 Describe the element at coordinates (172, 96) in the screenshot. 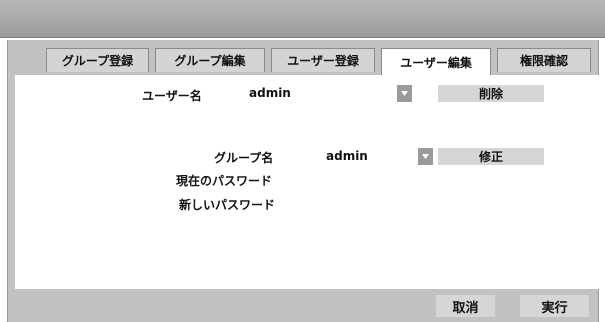

I see `username-label: ユーザー名` at that location.